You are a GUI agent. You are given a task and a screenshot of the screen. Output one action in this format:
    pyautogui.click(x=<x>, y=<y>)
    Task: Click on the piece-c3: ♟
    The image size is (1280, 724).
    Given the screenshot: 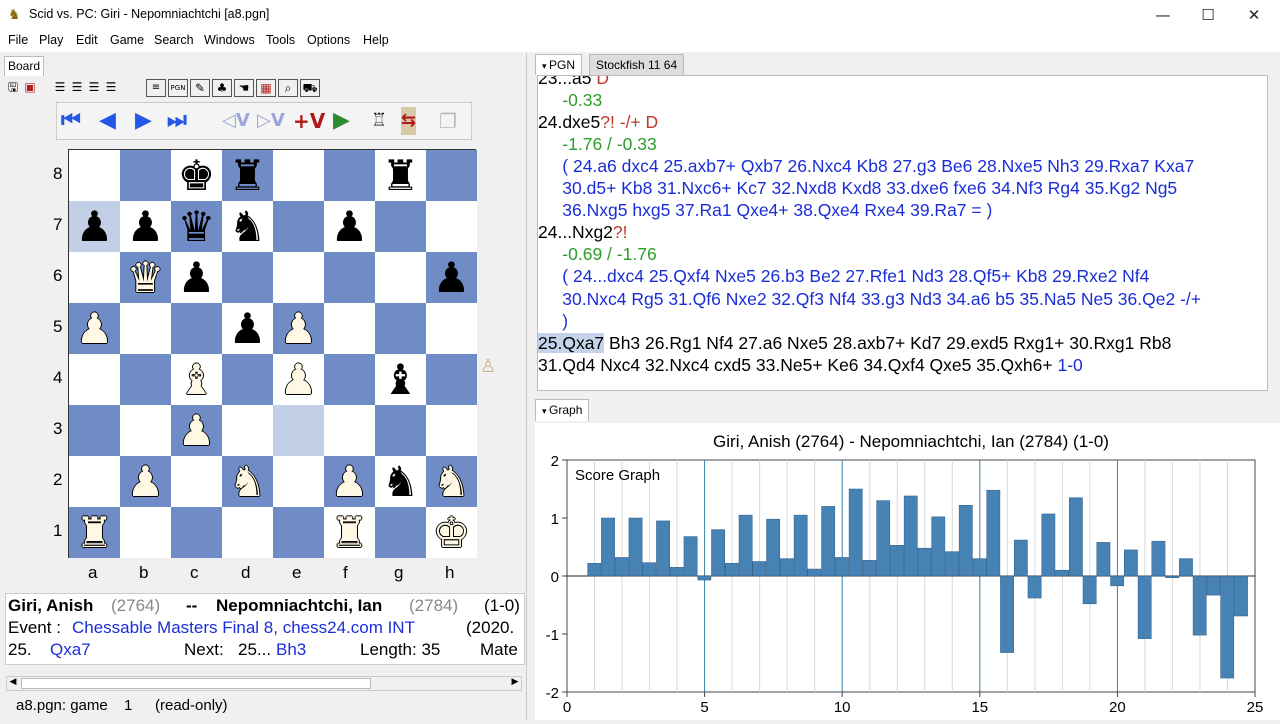 What is the action you would take?
    pyautogui.click(x=196, y=430)
    